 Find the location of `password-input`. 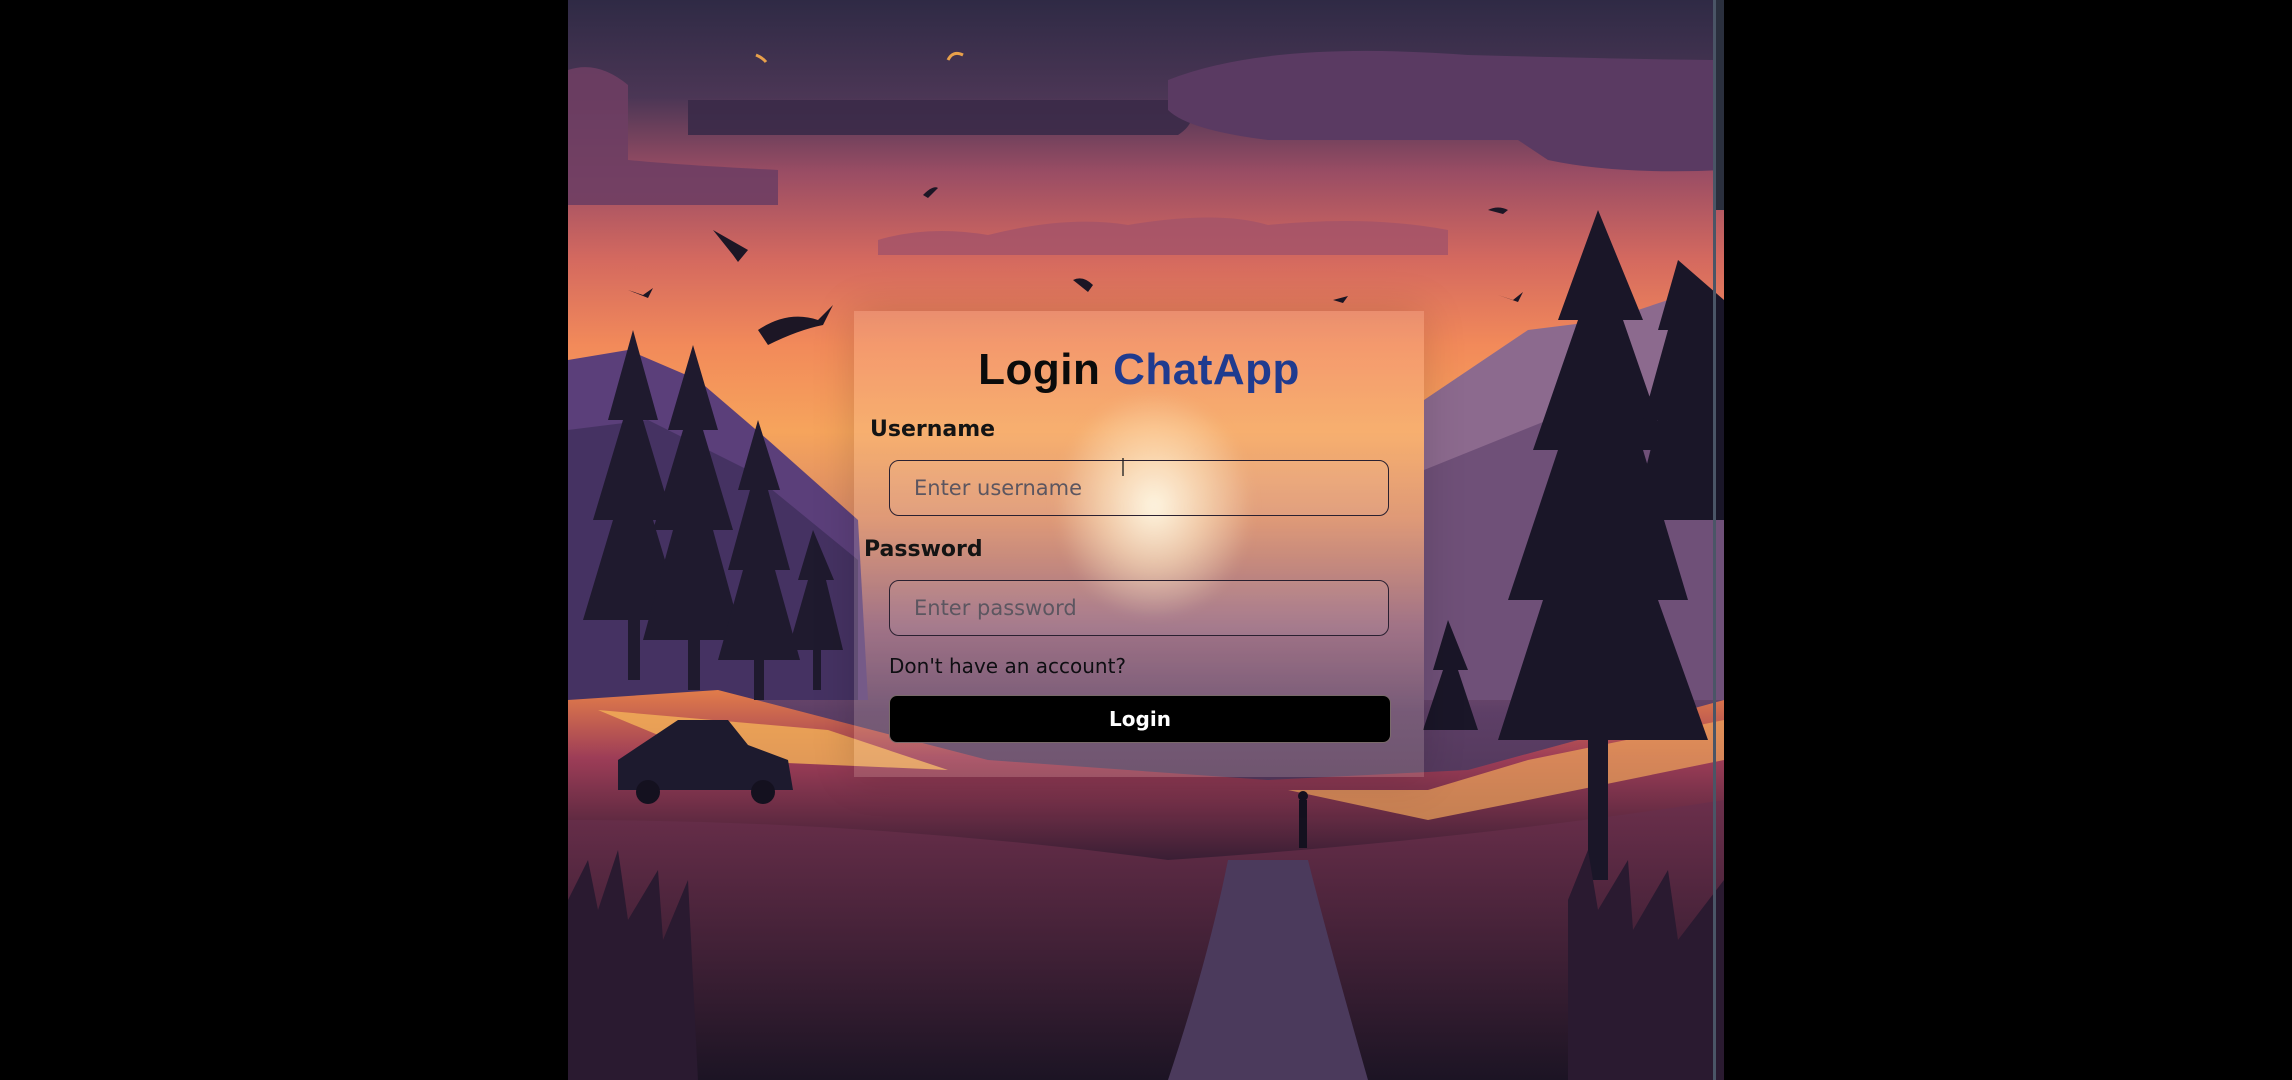

password-input is located at coordinates (1139, 608).